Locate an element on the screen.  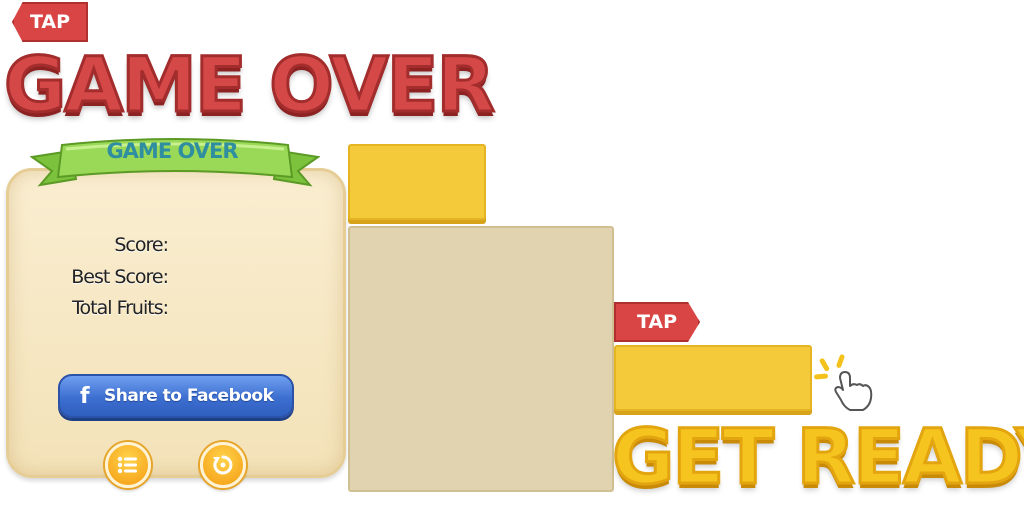
replay-icon is located at coordinates (223, 465).